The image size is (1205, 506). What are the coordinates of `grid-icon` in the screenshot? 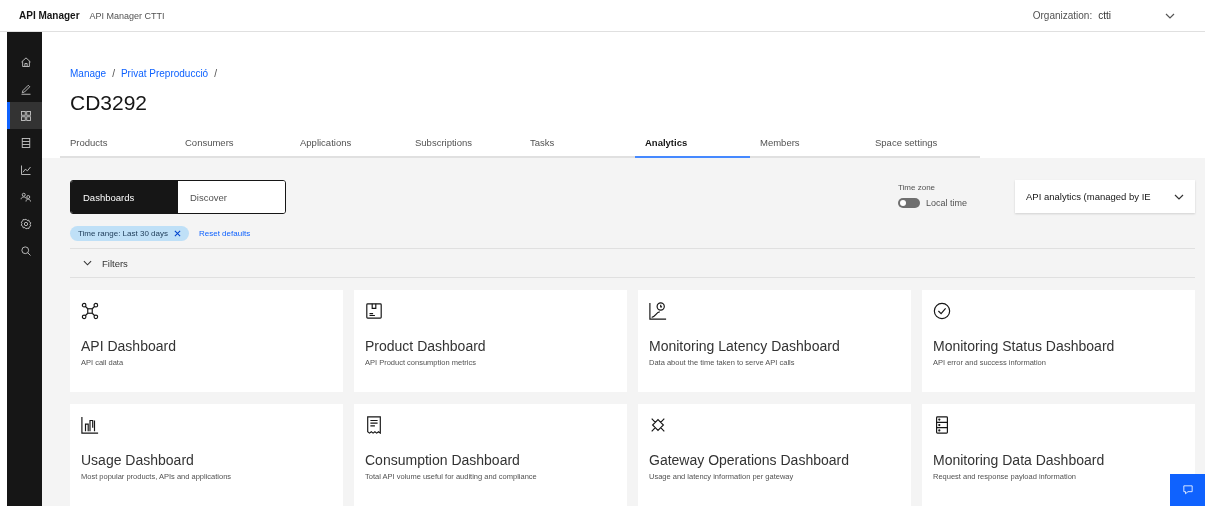 It's located at (26, 115).